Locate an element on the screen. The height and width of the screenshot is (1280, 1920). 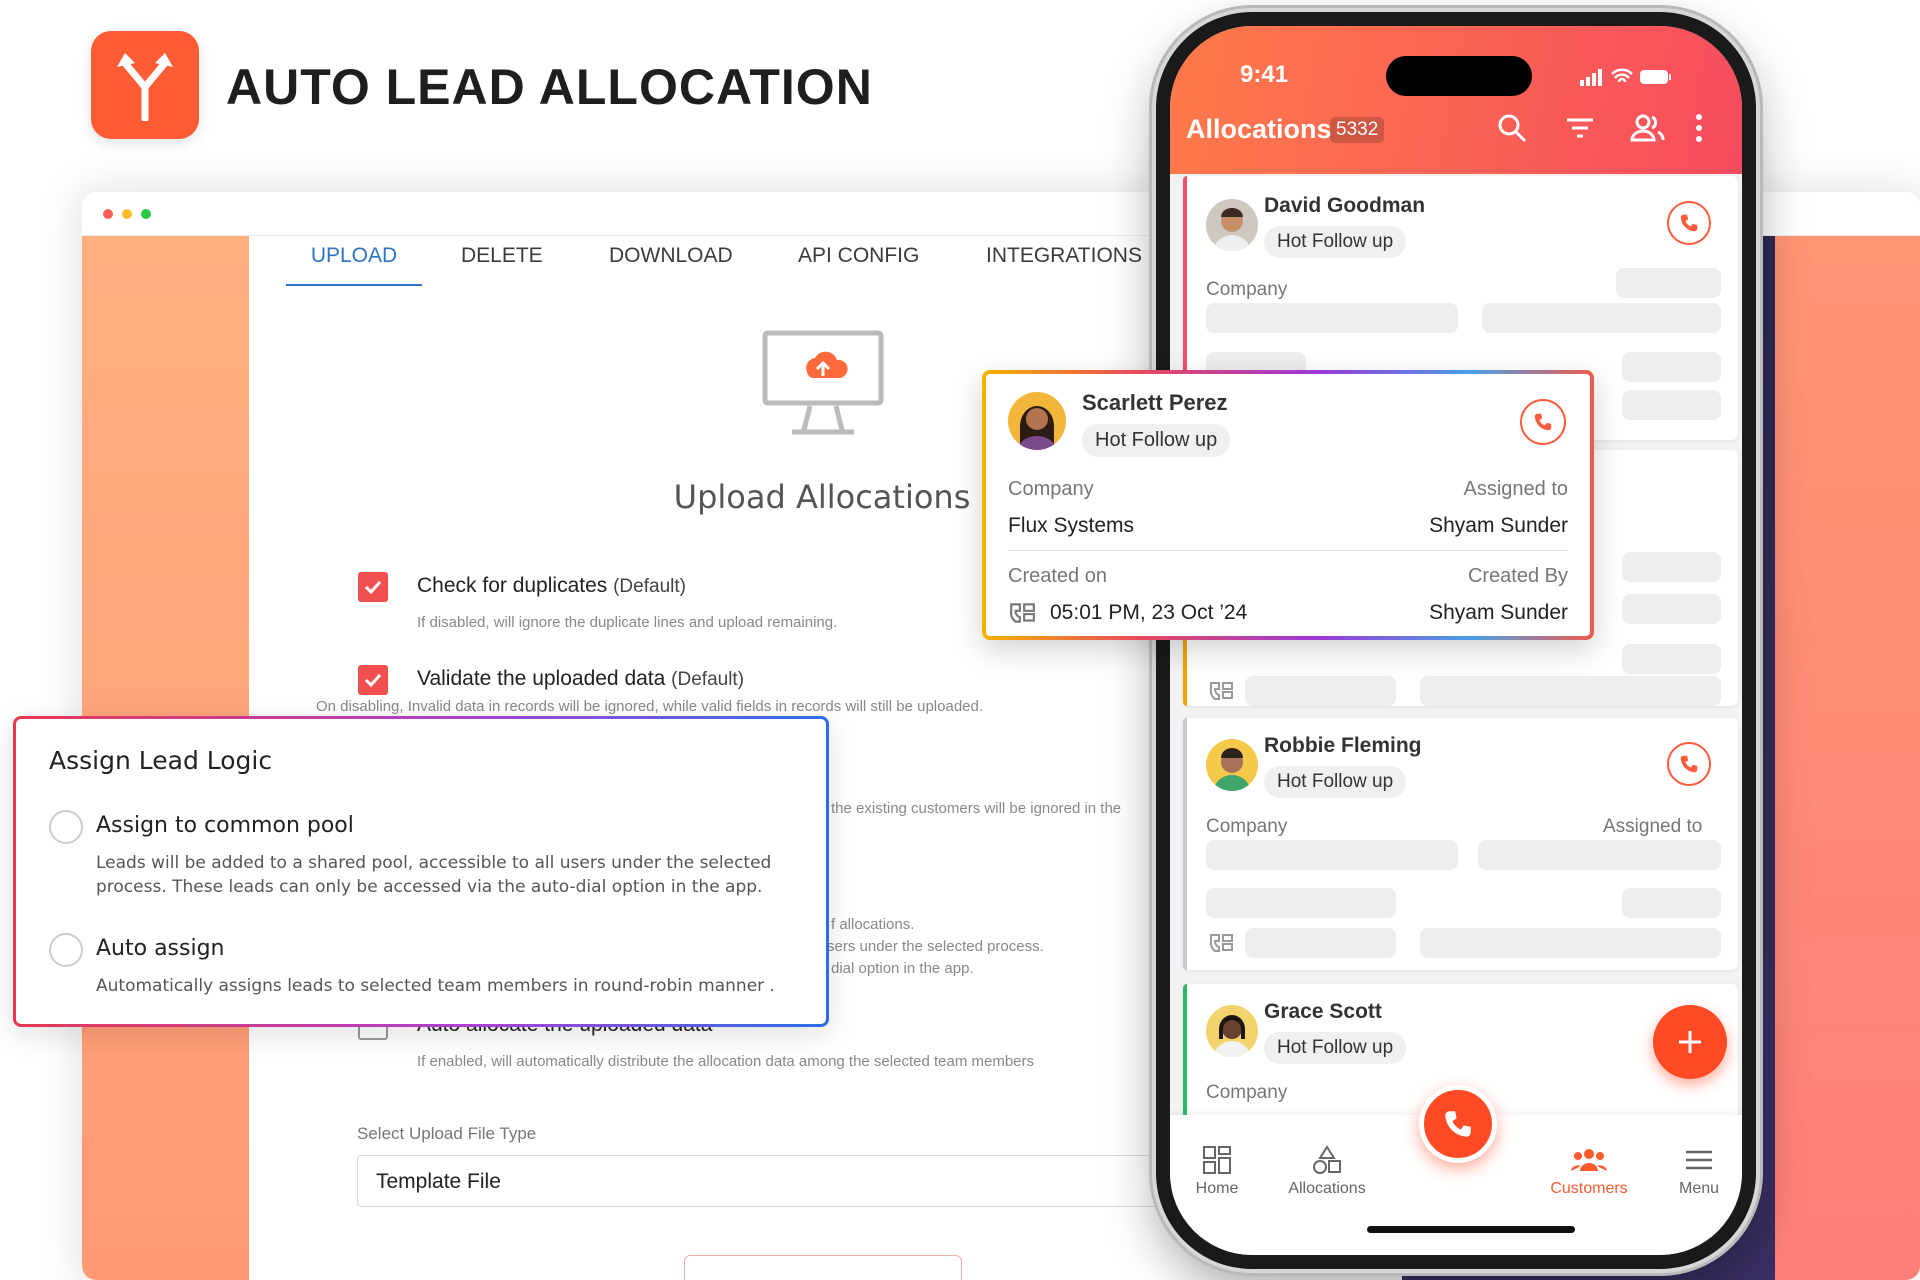
assigned-label: Assigned to is located at coordinates (1653, 826).